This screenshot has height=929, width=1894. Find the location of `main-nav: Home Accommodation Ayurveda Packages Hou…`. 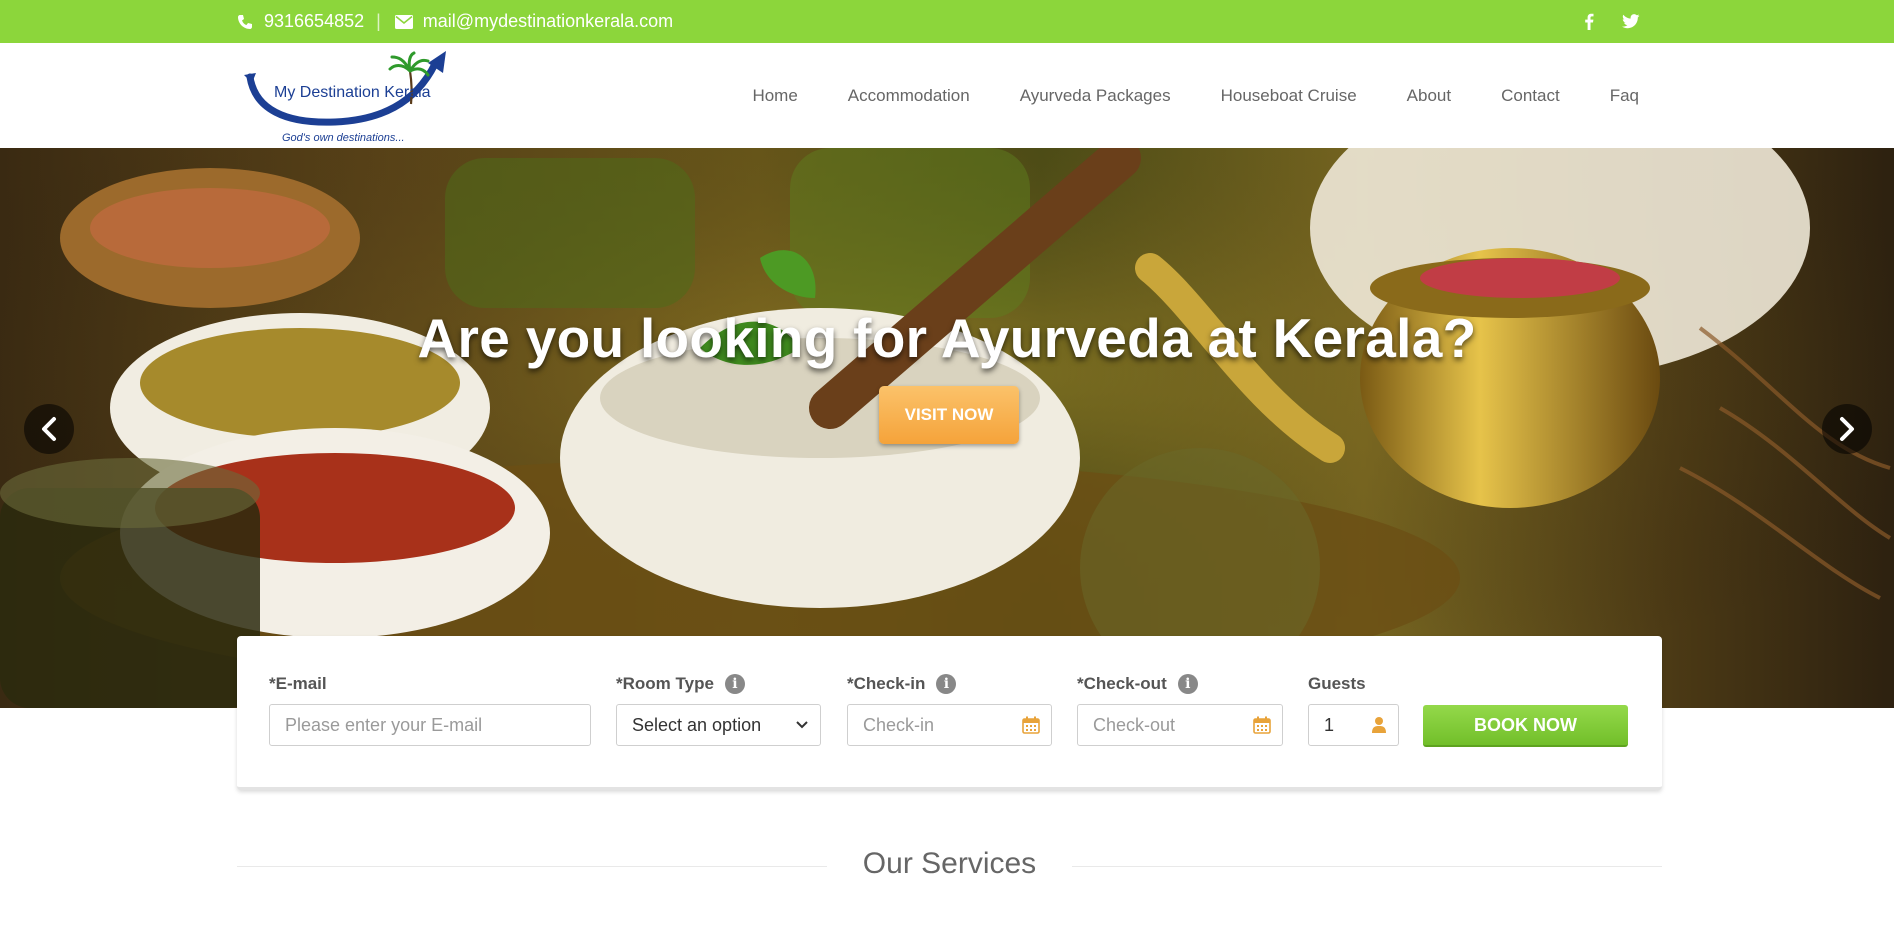

main-nav: Home Accommodation Ayurveda Packages Hou… is located at coordinates (1183, 95).